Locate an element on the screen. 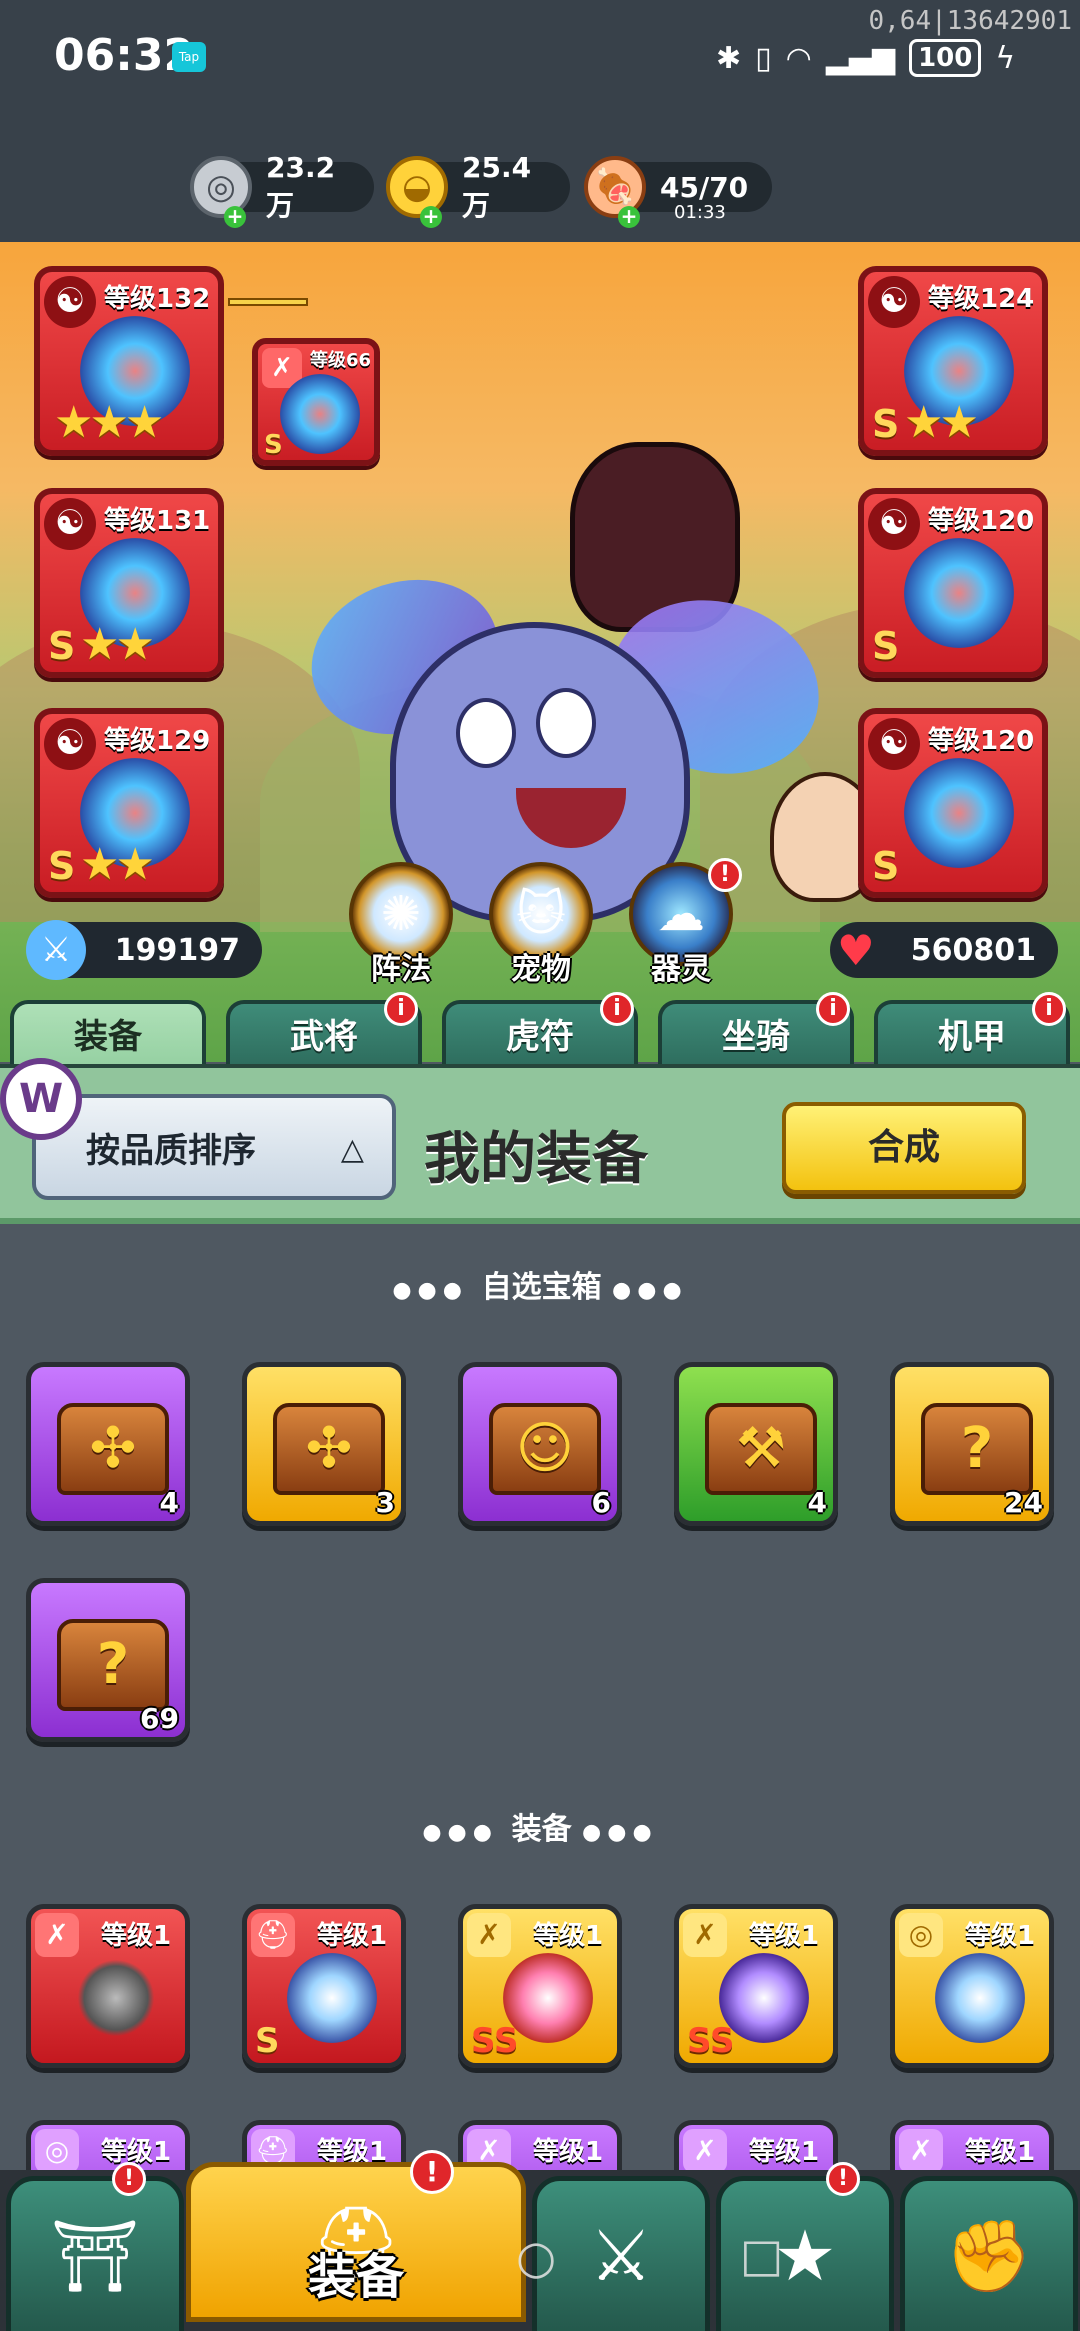 The height and width of the screenshot is (2331, 1080). overlay-logo-icon: W is located at coordinates (41, 1099).